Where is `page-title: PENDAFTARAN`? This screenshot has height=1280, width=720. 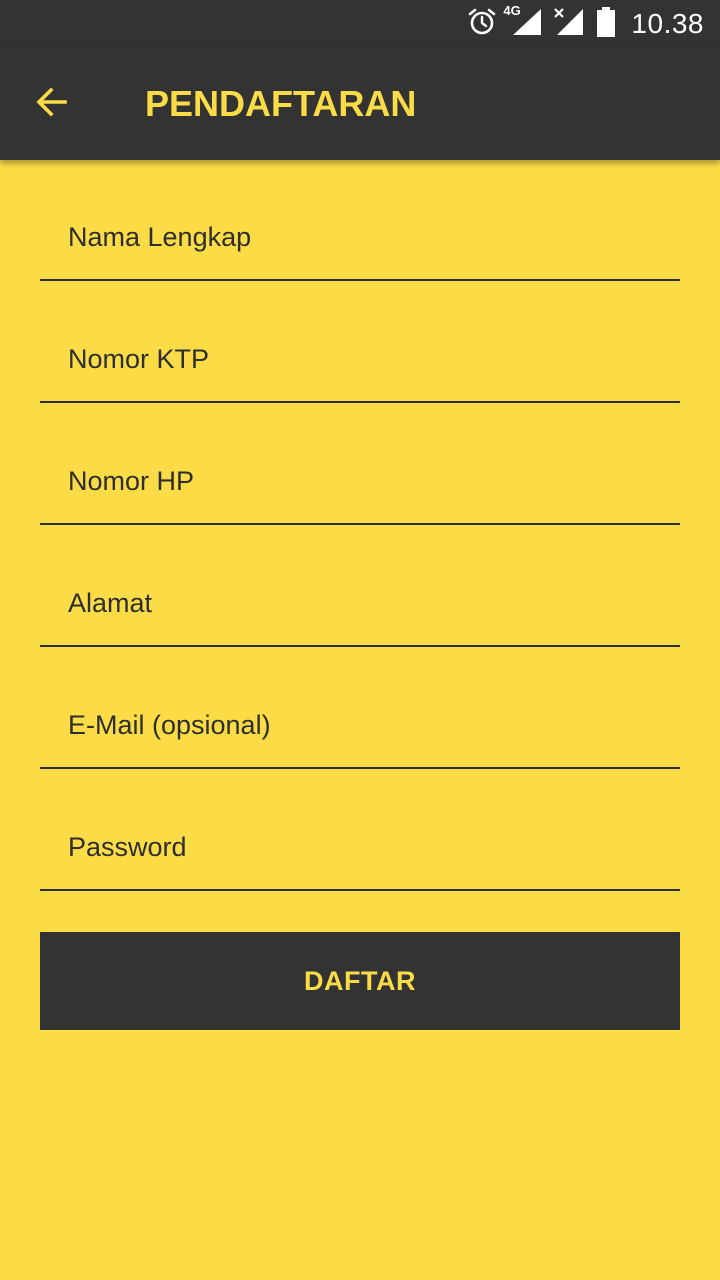 page-title: PENDAFTARAN is located at coordinates (281, 103).